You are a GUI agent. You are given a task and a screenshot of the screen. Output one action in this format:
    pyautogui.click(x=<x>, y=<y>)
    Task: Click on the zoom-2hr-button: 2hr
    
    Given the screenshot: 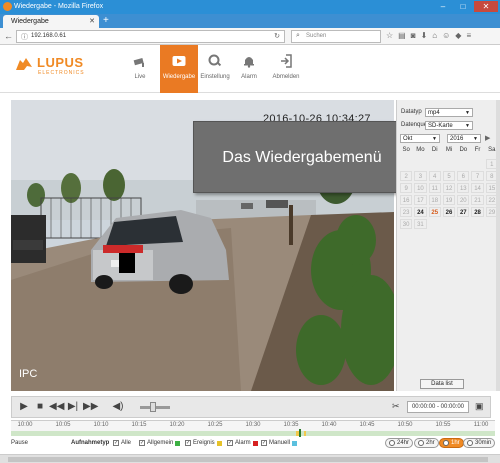 What is the action you would take?
    pyautogui.click(x=426, y=443)
    